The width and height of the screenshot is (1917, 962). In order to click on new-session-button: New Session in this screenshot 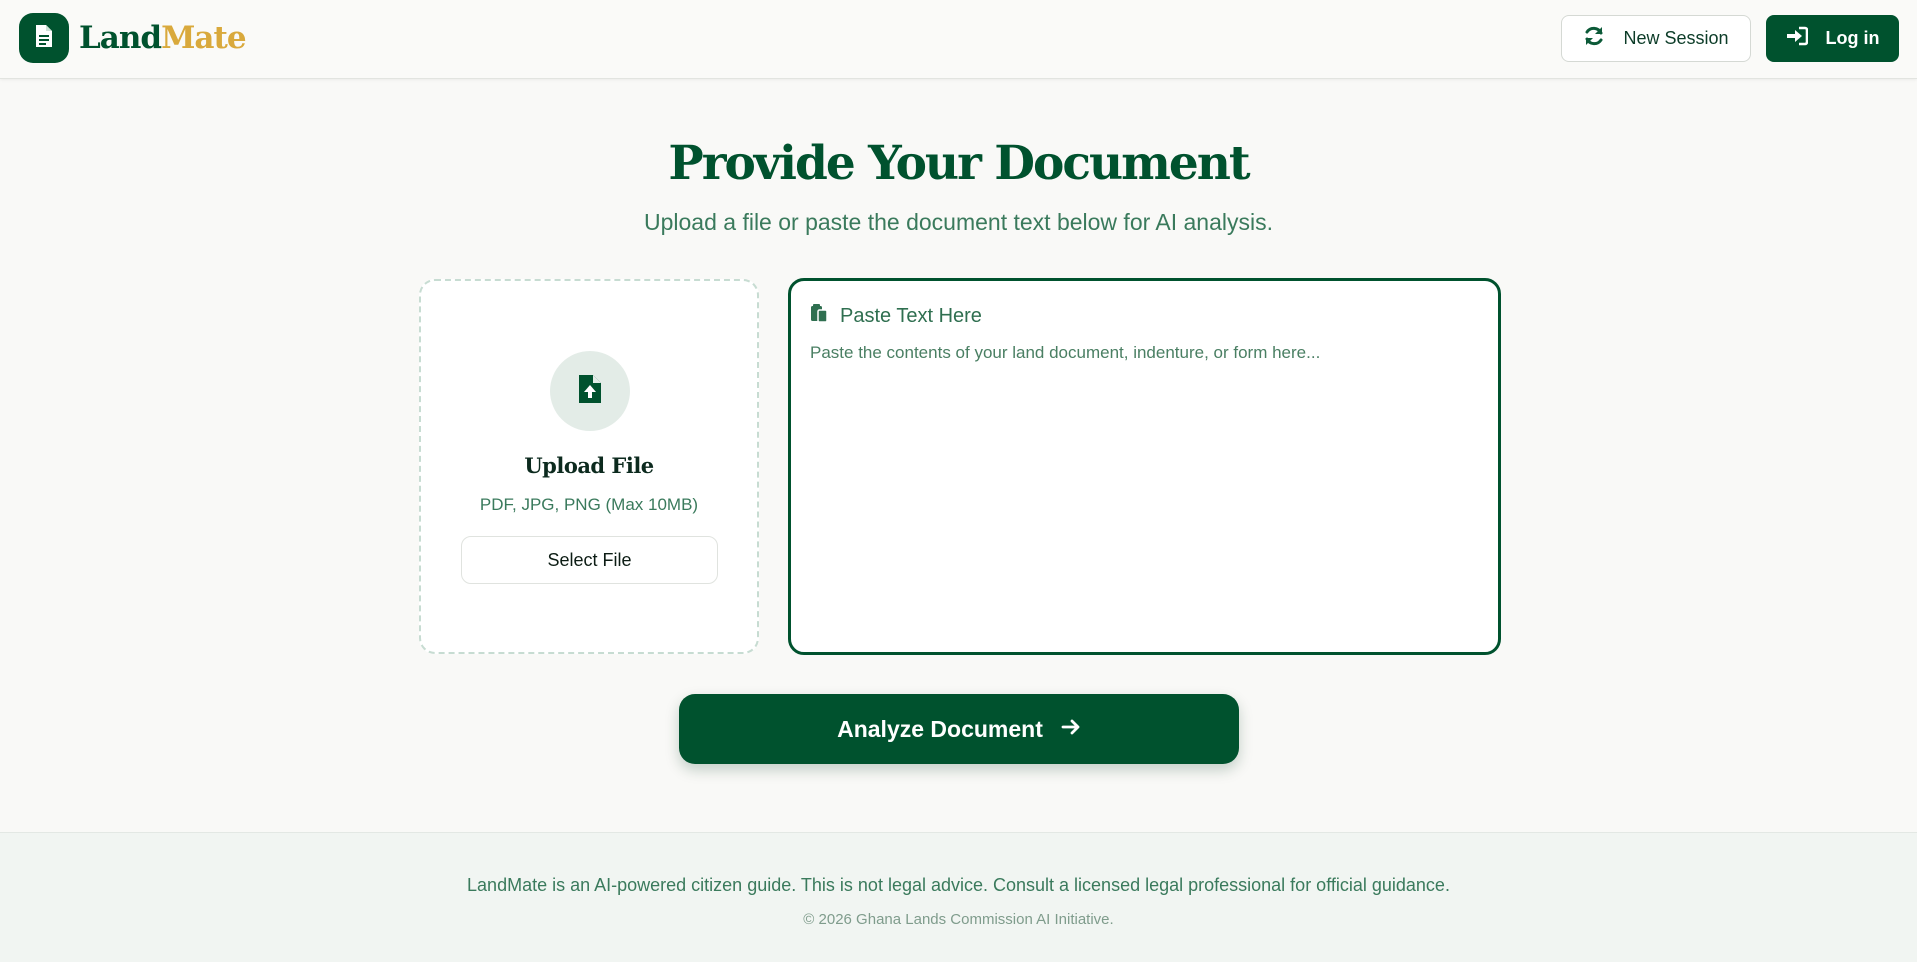, I will do `click(1656, 38)`.